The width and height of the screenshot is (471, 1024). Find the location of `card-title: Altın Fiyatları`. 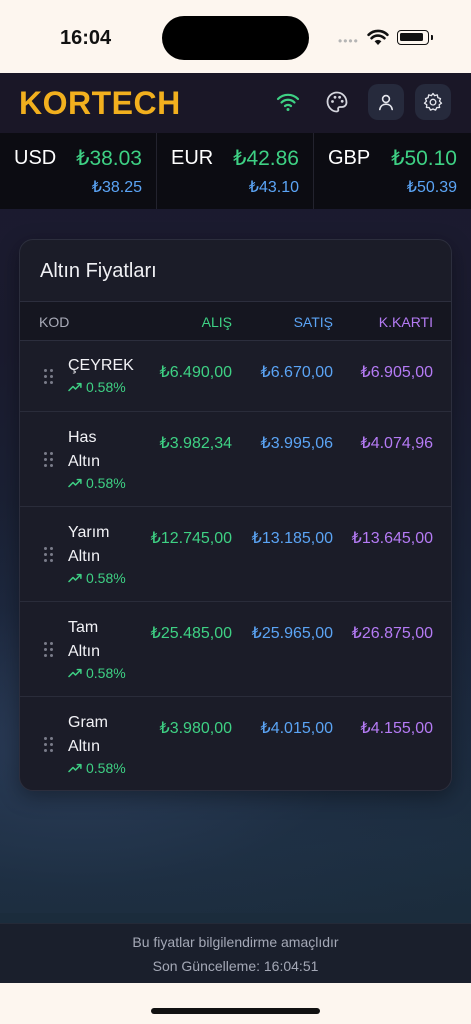

card-title: Altın Fiyatları is located at coordinates (98, 271).